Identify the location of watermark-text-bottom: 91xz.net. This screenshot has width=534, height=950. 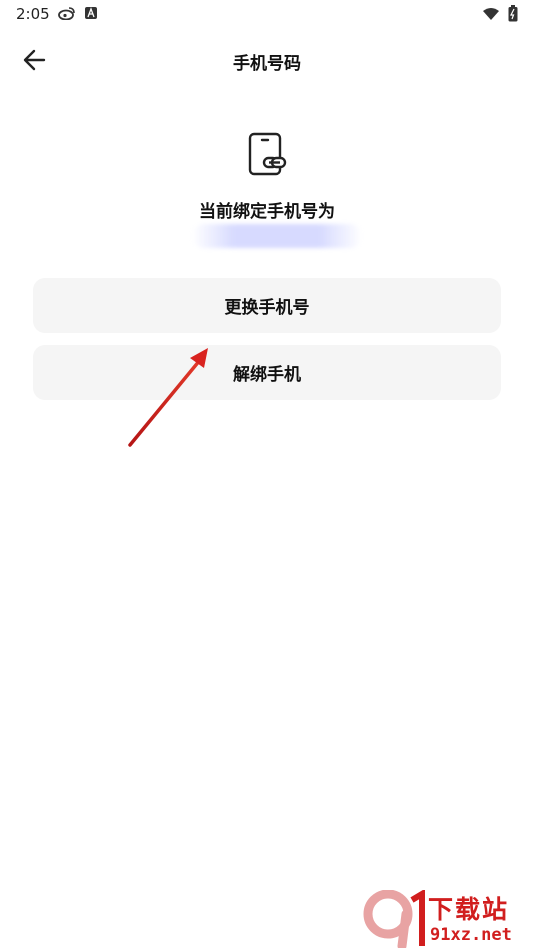
(471, 935).